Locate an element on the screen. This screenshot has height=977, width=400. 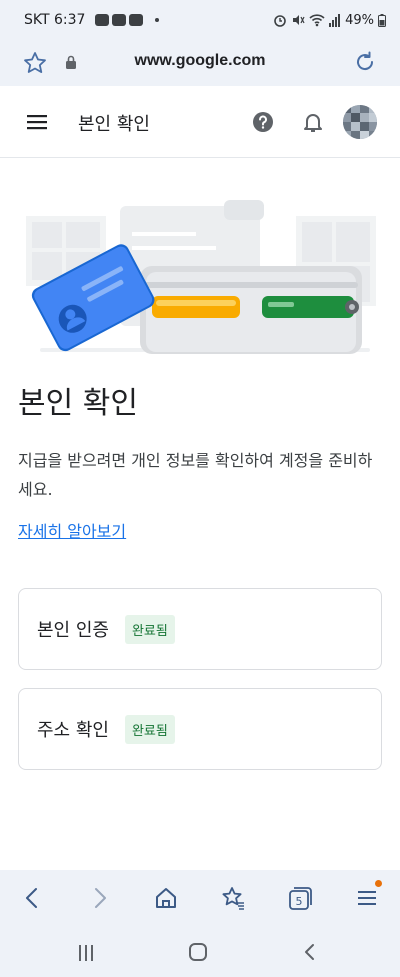
identity-verification-card: 본인 인증 완료됨 is located at coordinates (200, 629).